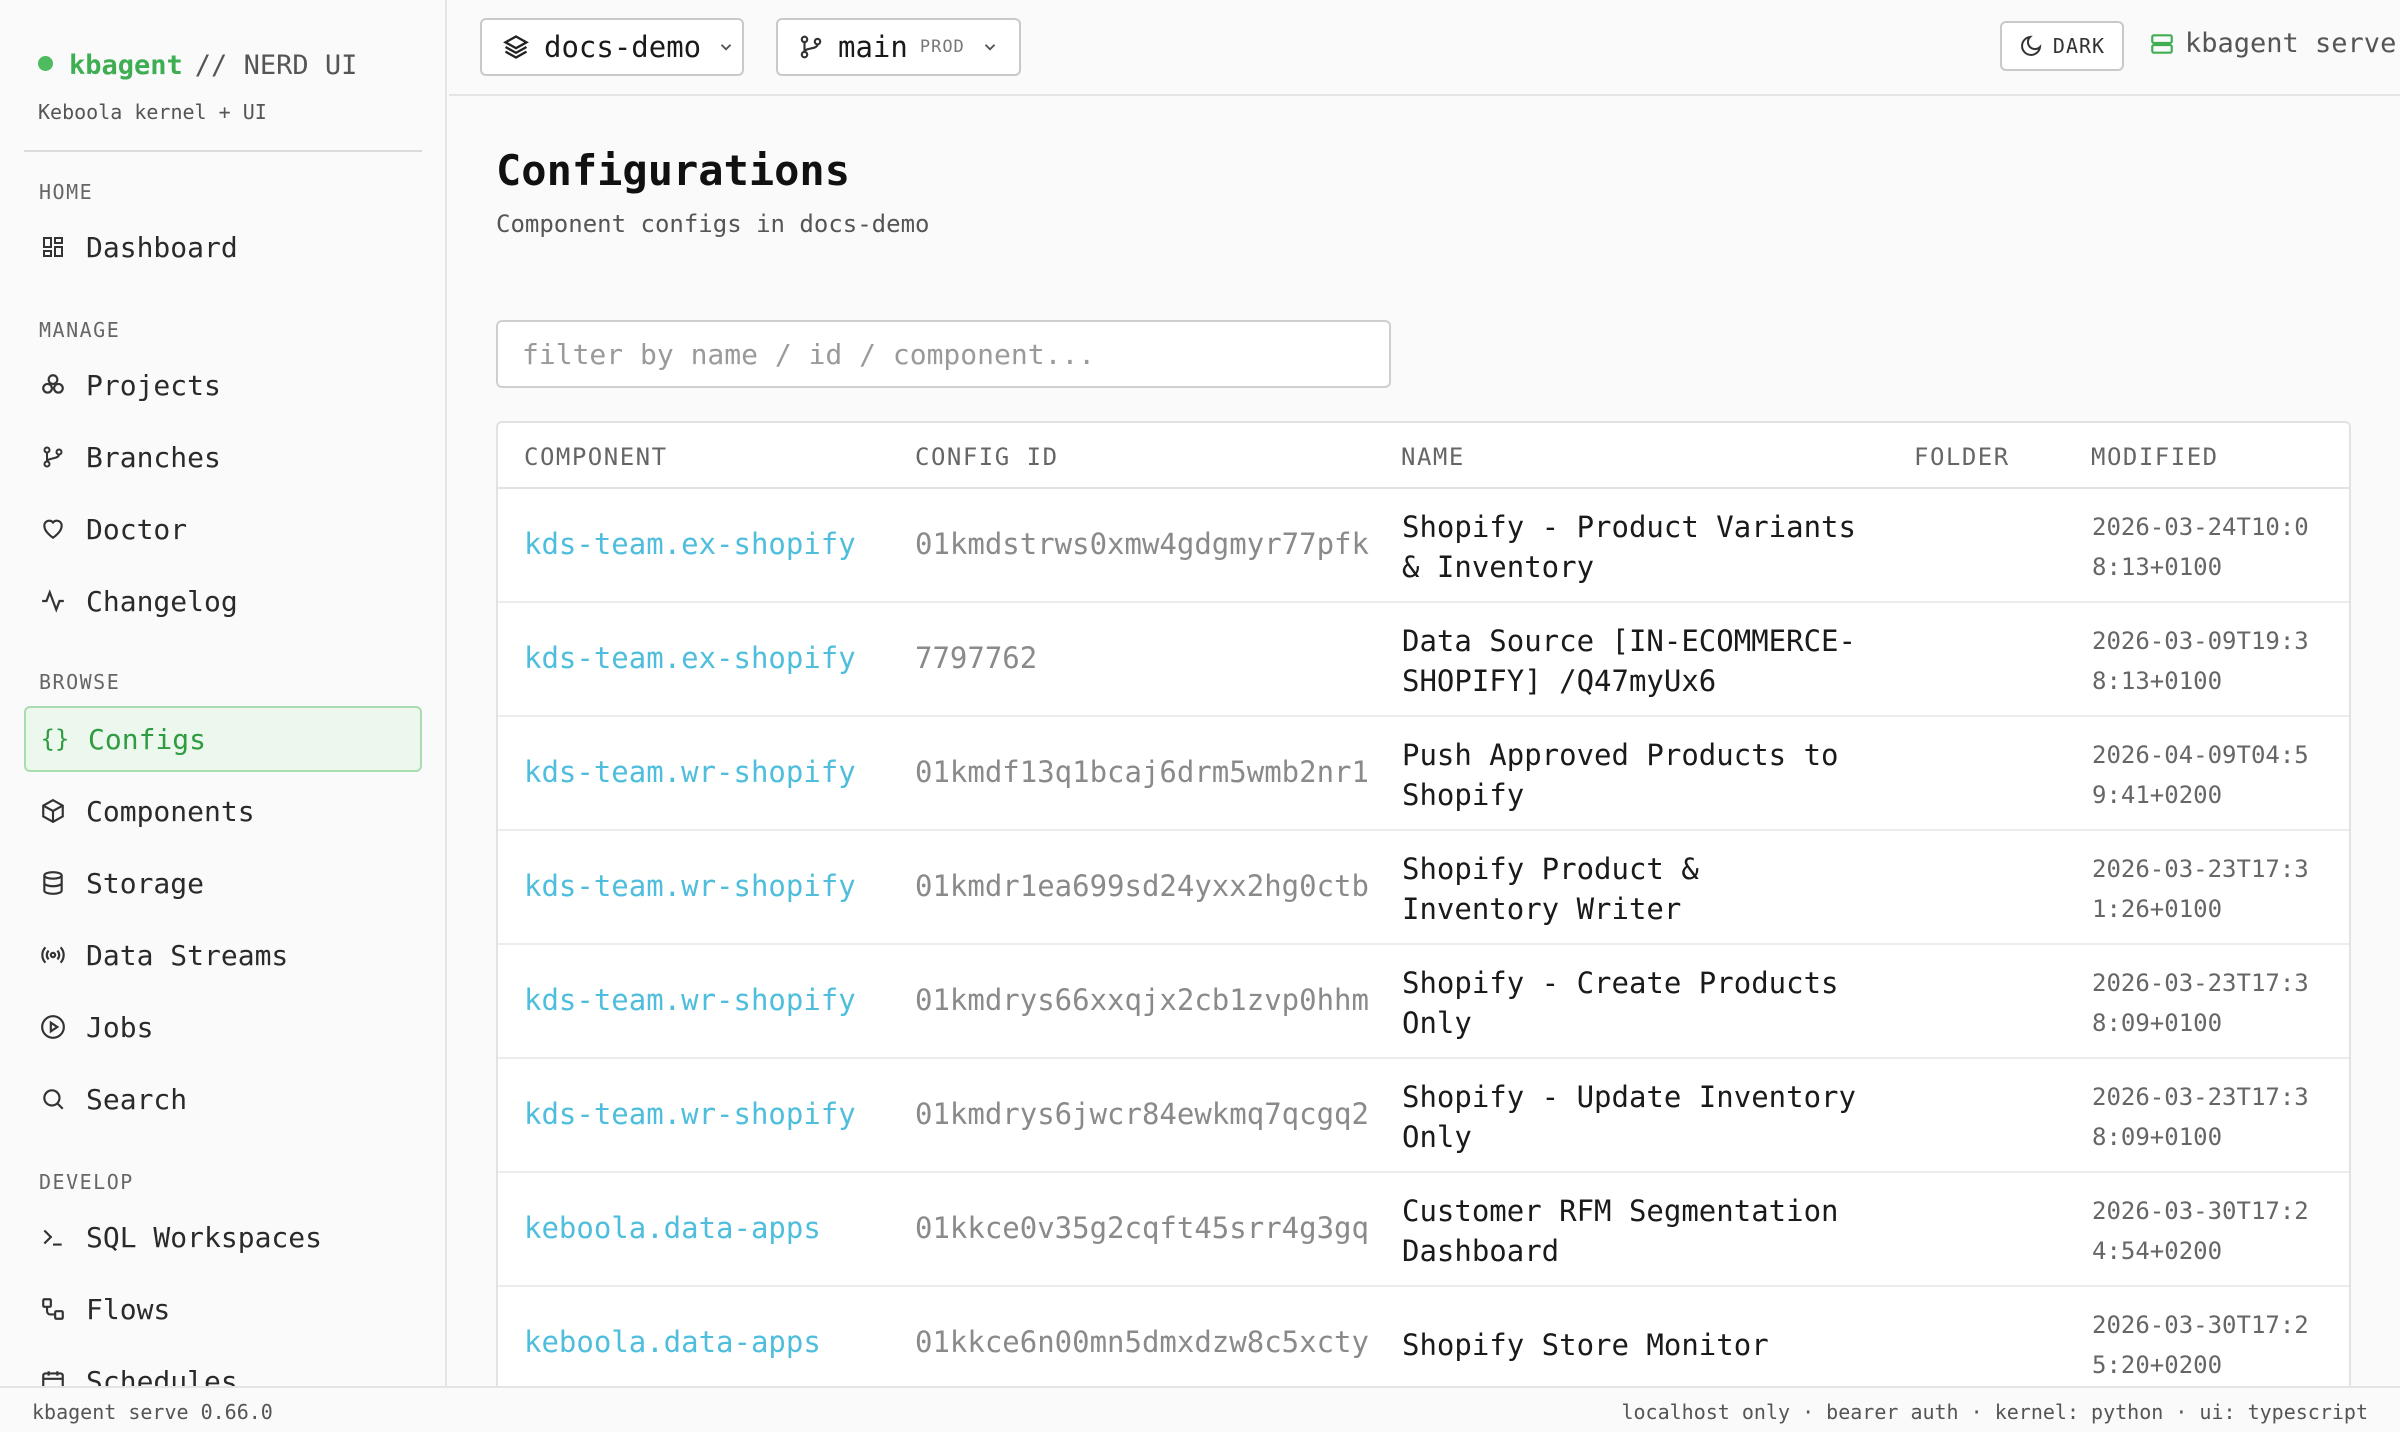 This screenshot has height=1432, width=2400. Describe the element at coordinates (53, 811) in the screenshot. I see `package-icon` at that location.